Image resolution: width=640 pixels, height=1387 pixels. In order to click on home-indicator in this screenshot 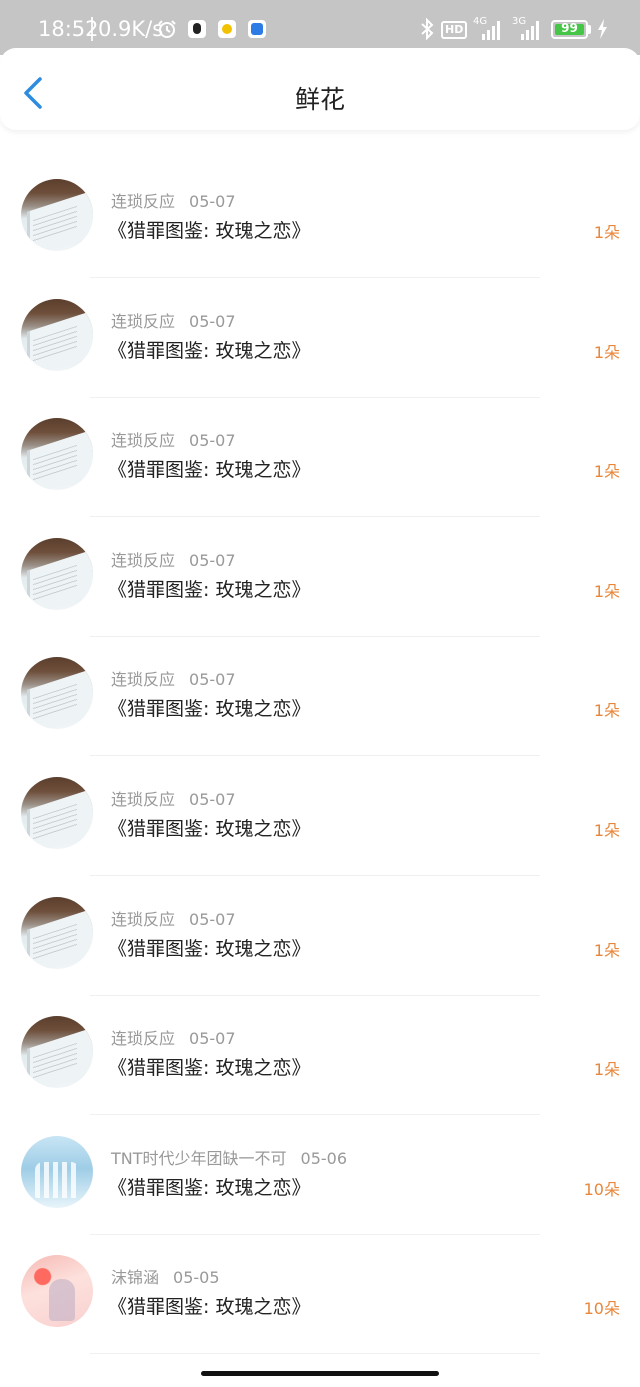, I will do `click(320, 1373)`.